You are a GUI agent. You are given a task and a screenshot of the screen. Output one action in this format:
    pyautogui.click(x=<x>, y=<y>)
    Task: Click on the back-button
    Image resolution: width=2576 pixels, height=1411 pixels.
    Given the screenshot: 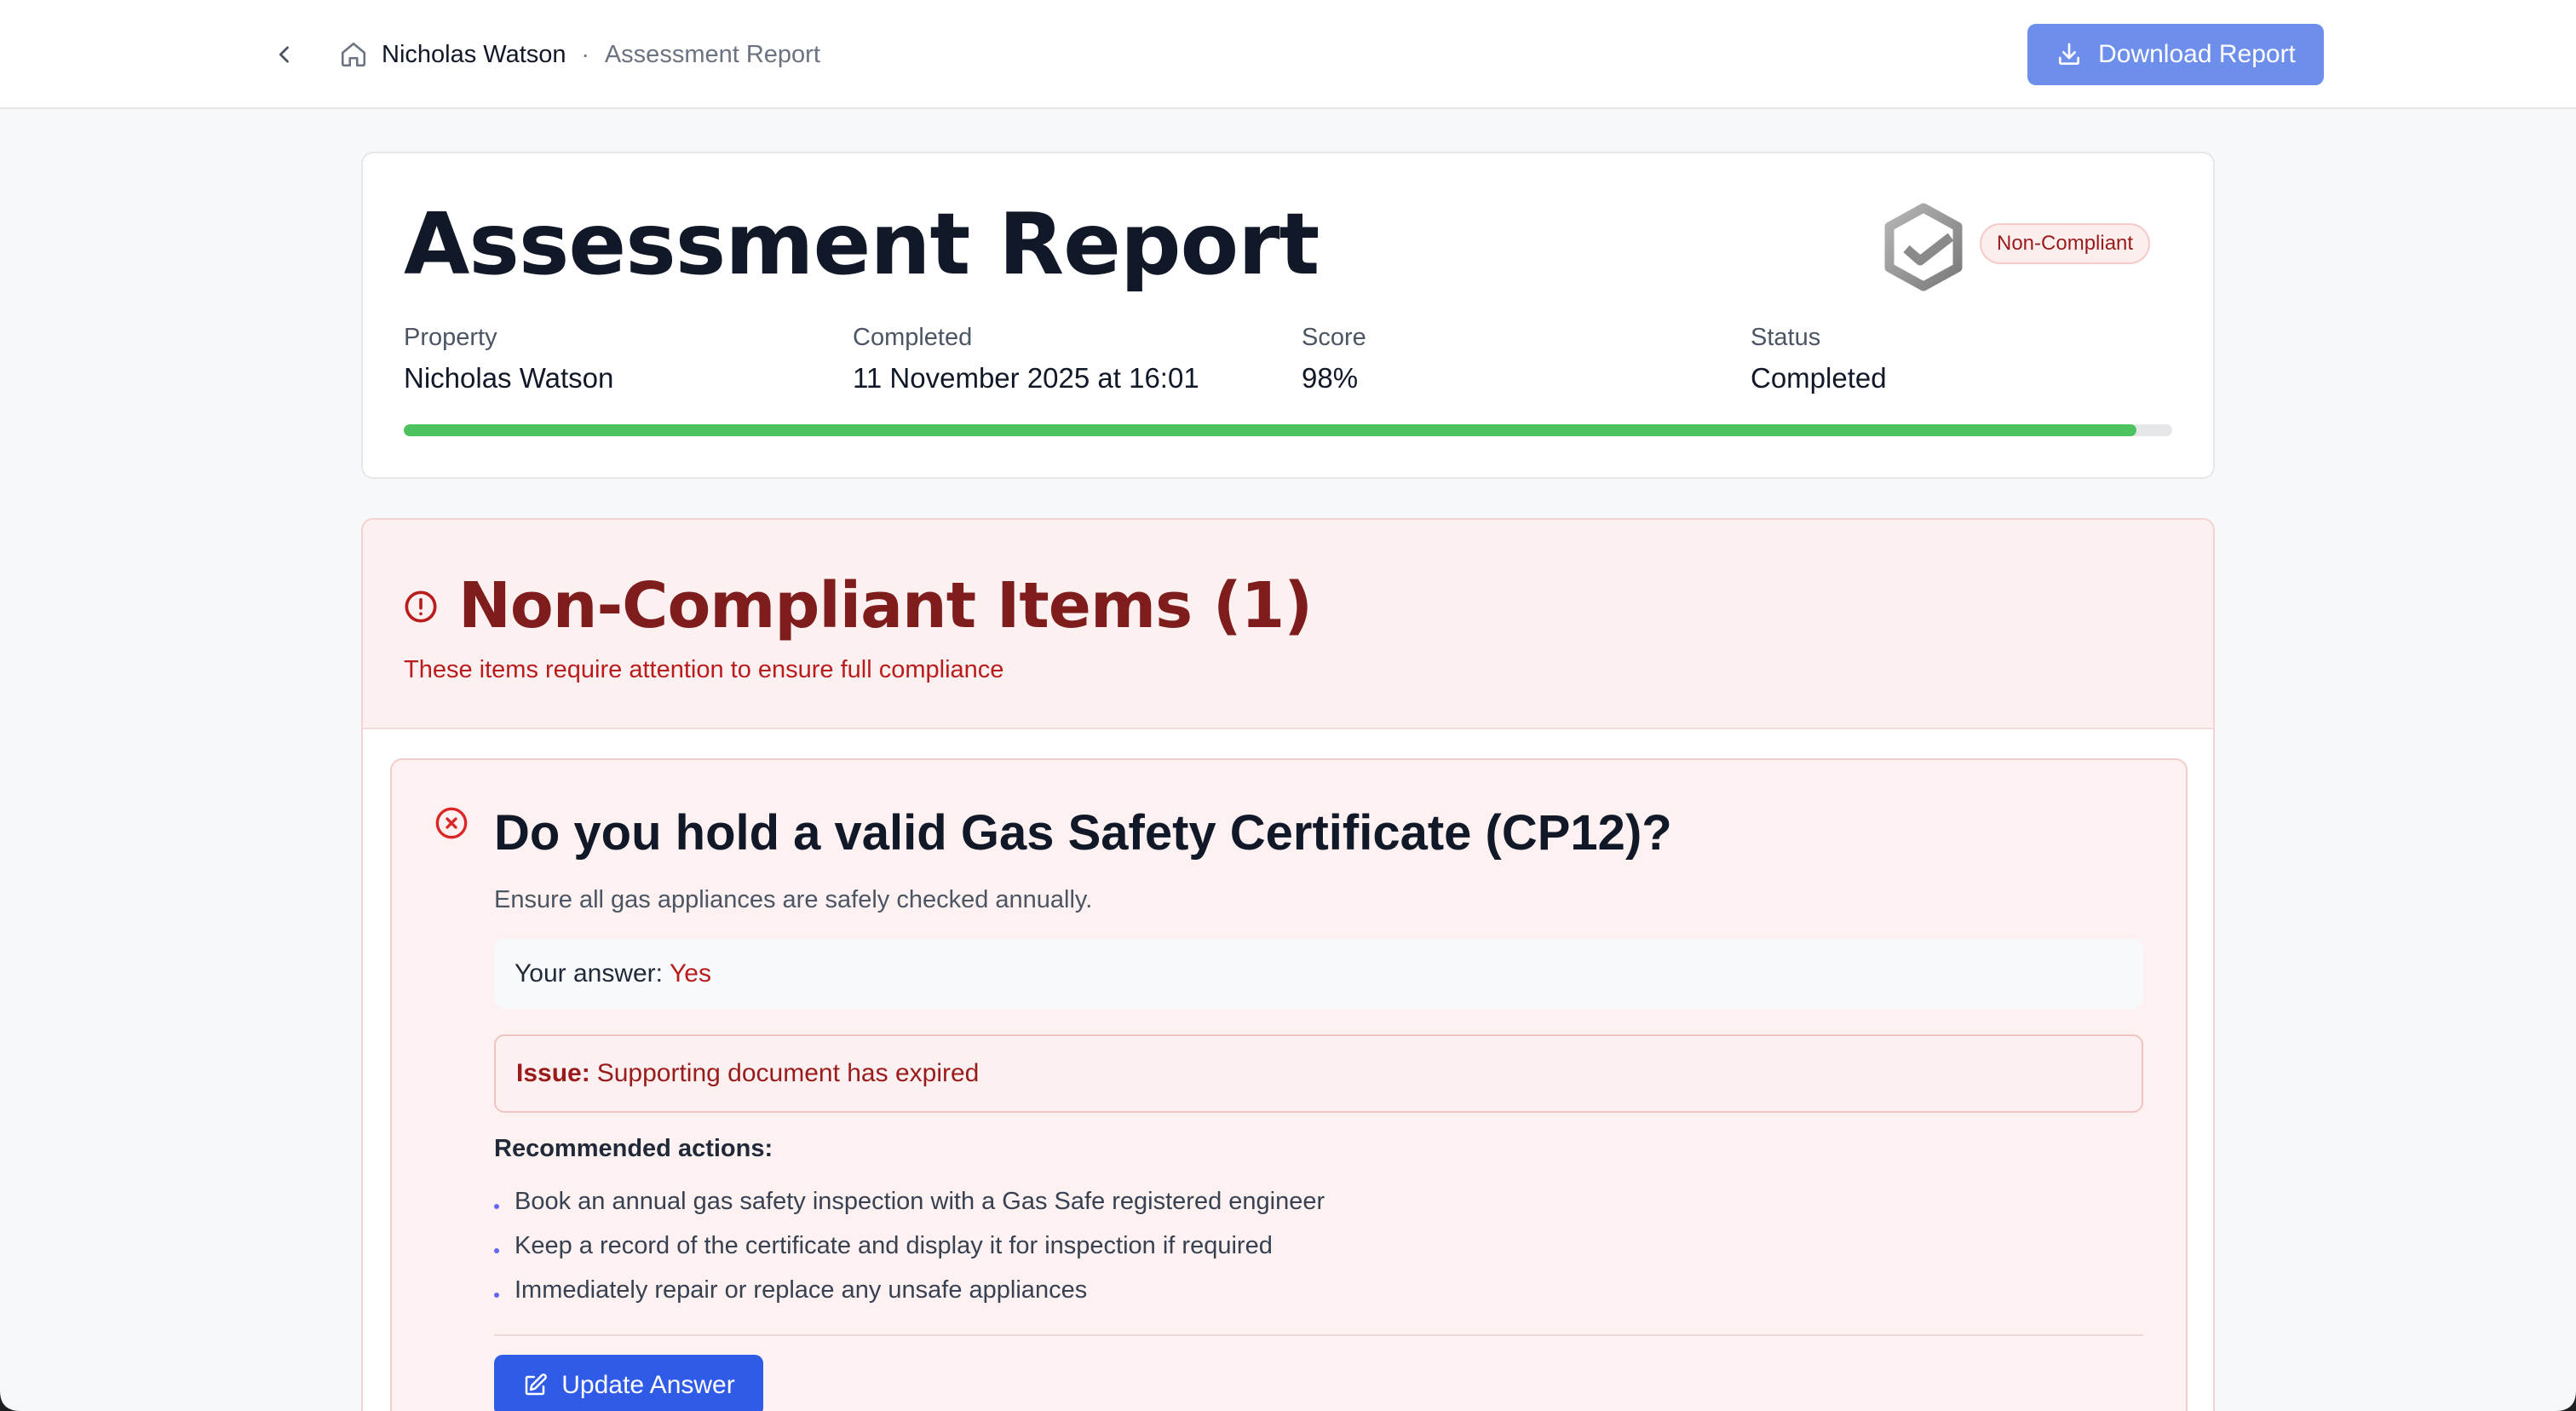 What is the action you would take?
    pyautogui.click(x=284, y=54)
    